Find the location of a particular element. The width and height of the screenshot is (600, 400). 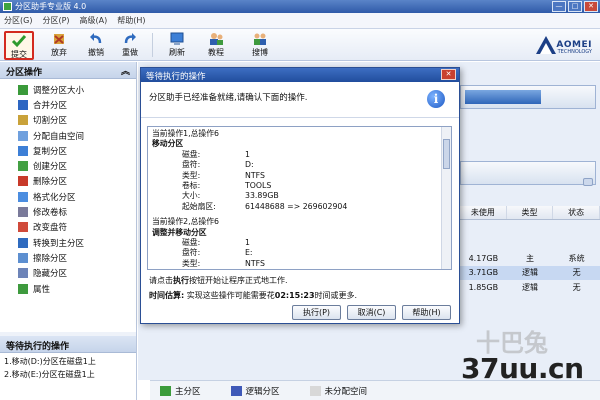

watermark-text: 37uu.cn is located at coordinates (522, 368).